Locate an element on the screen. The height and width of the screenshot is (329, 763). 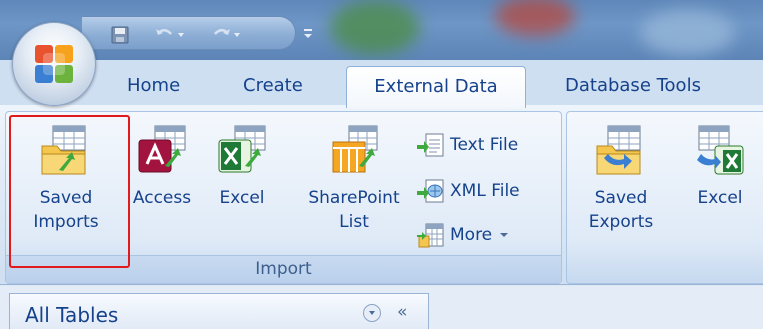
import-group-label: Import is located at coordinates (283, 269).